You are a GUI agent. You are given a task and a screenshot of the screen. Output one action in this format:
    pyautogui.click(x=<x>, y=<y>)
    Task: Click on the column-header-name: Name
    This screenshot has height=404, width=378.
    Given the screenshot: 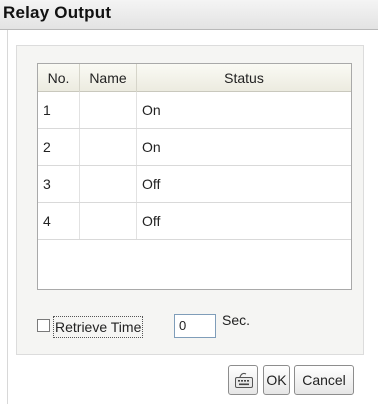 What is the action you would take?
    pyautogui.click(x=108, y=78)
    